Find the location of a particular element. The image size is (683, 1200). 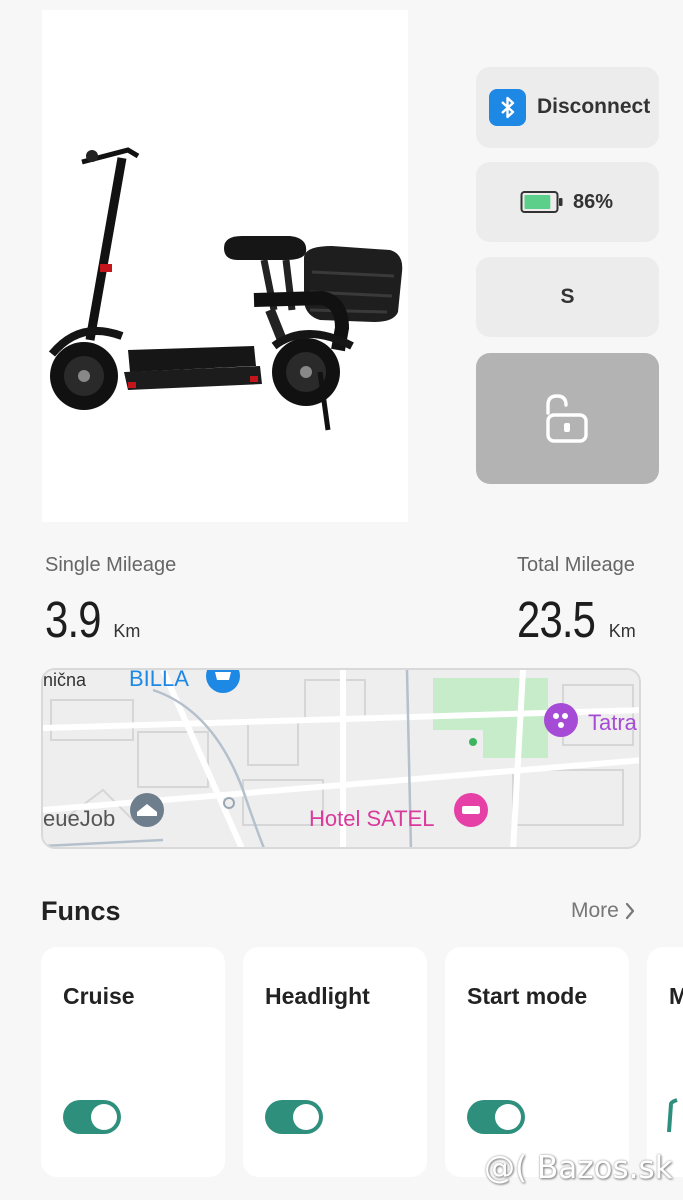

headlight-toggle is located at coordinates (294, 1117).